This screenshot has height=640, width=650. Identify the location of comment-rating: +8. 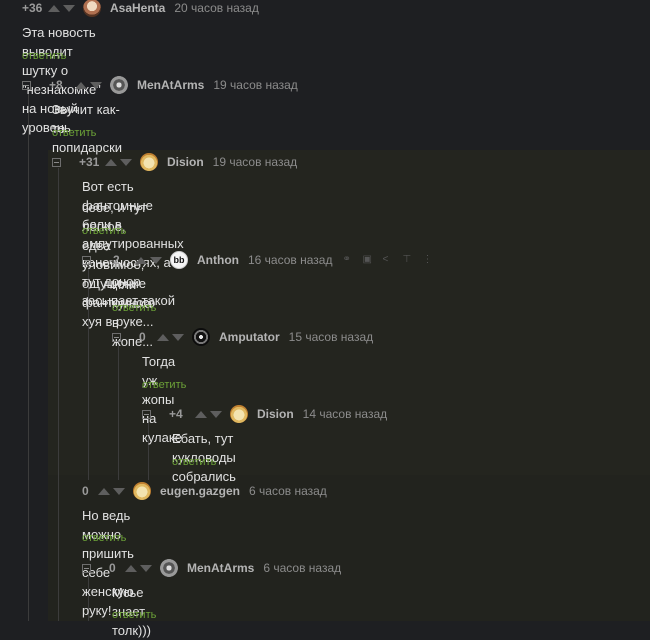
(56, 85).